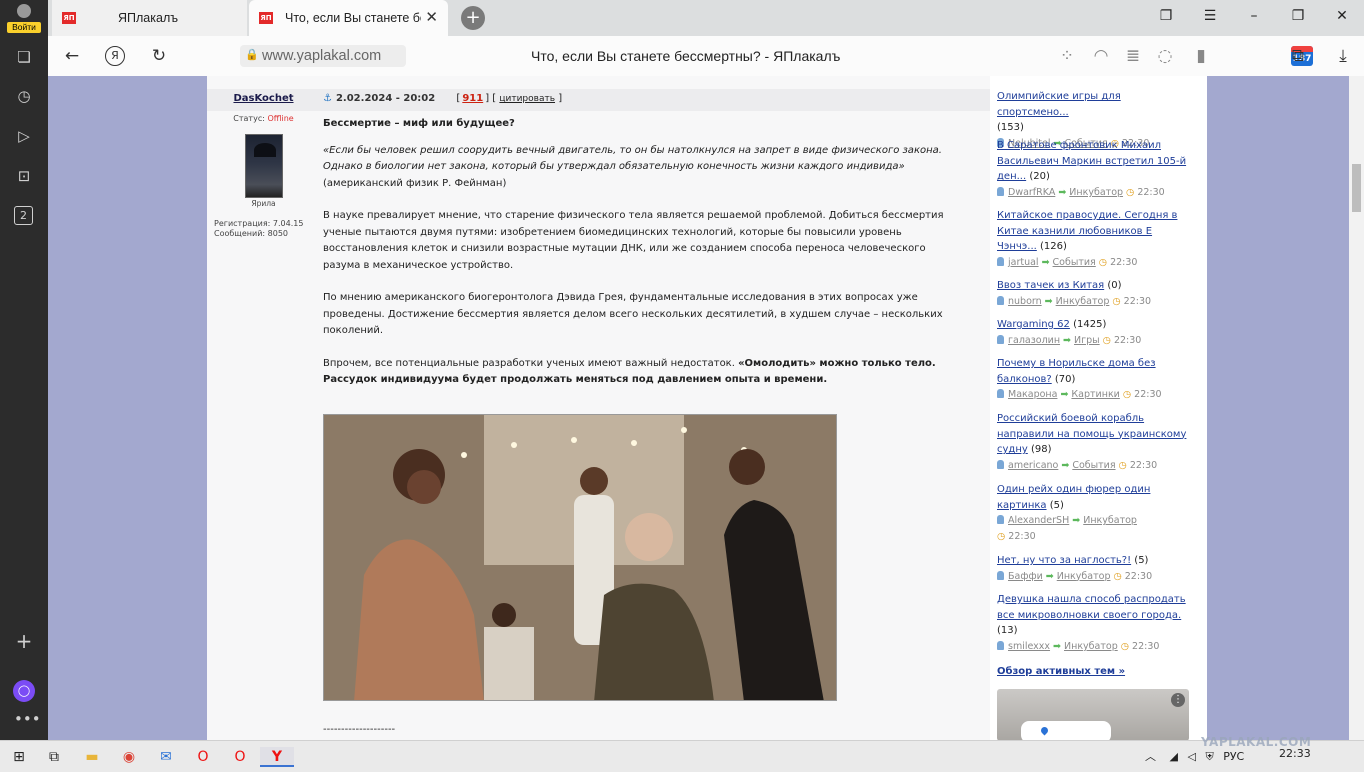  What do you see at coordinates (1073, 497) in the screenshot?
I see `topic-link: Один рейх один фюрер один картинка` at bounding box center [1073, 497].